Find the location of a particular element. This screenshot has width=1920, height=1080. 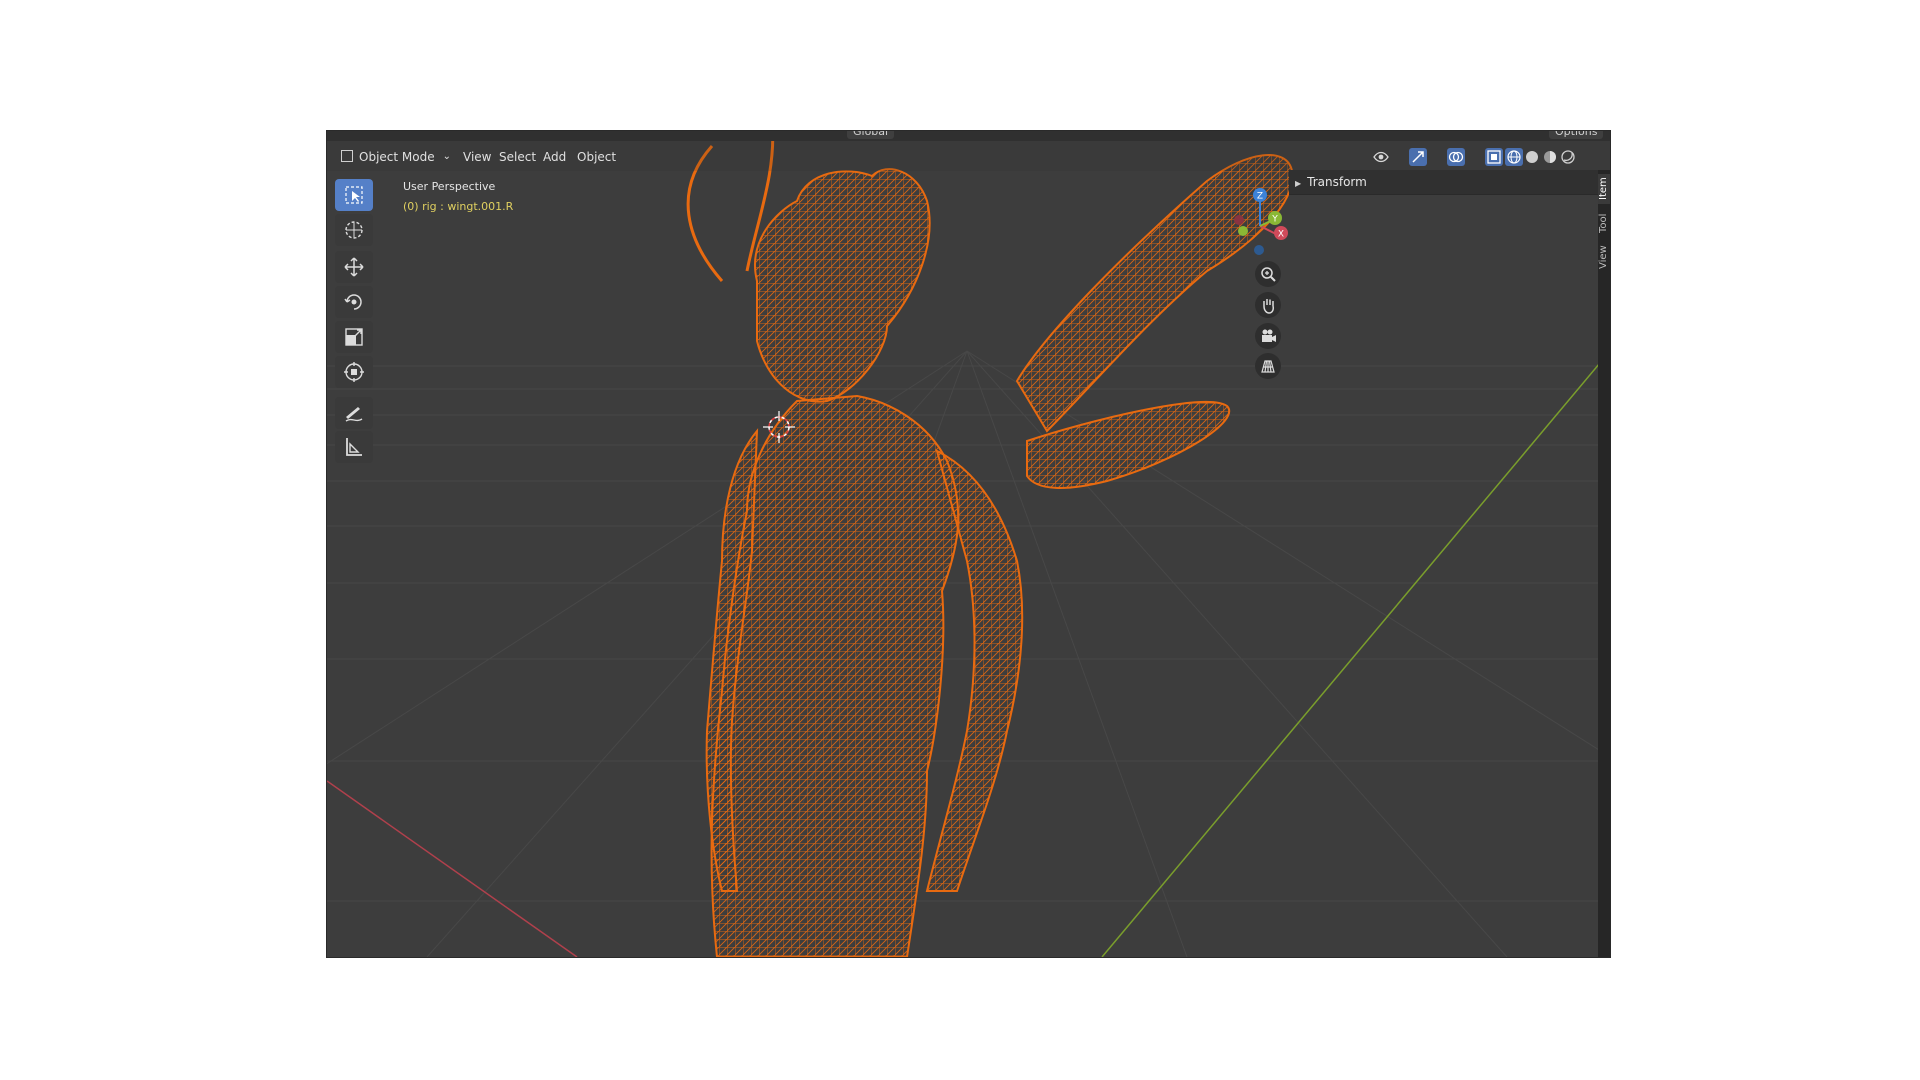

ortho-toggle-button is located at coordinates (1268, 366).